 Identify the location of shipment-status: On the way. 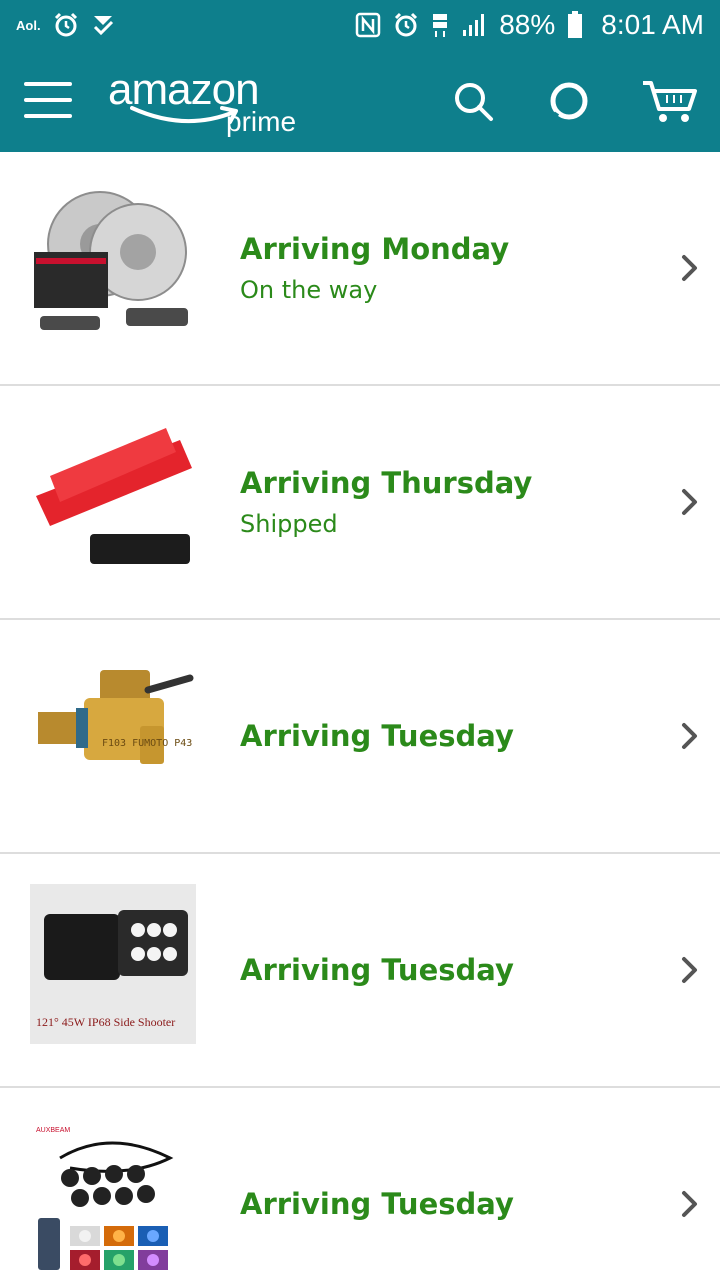
(309, 289).